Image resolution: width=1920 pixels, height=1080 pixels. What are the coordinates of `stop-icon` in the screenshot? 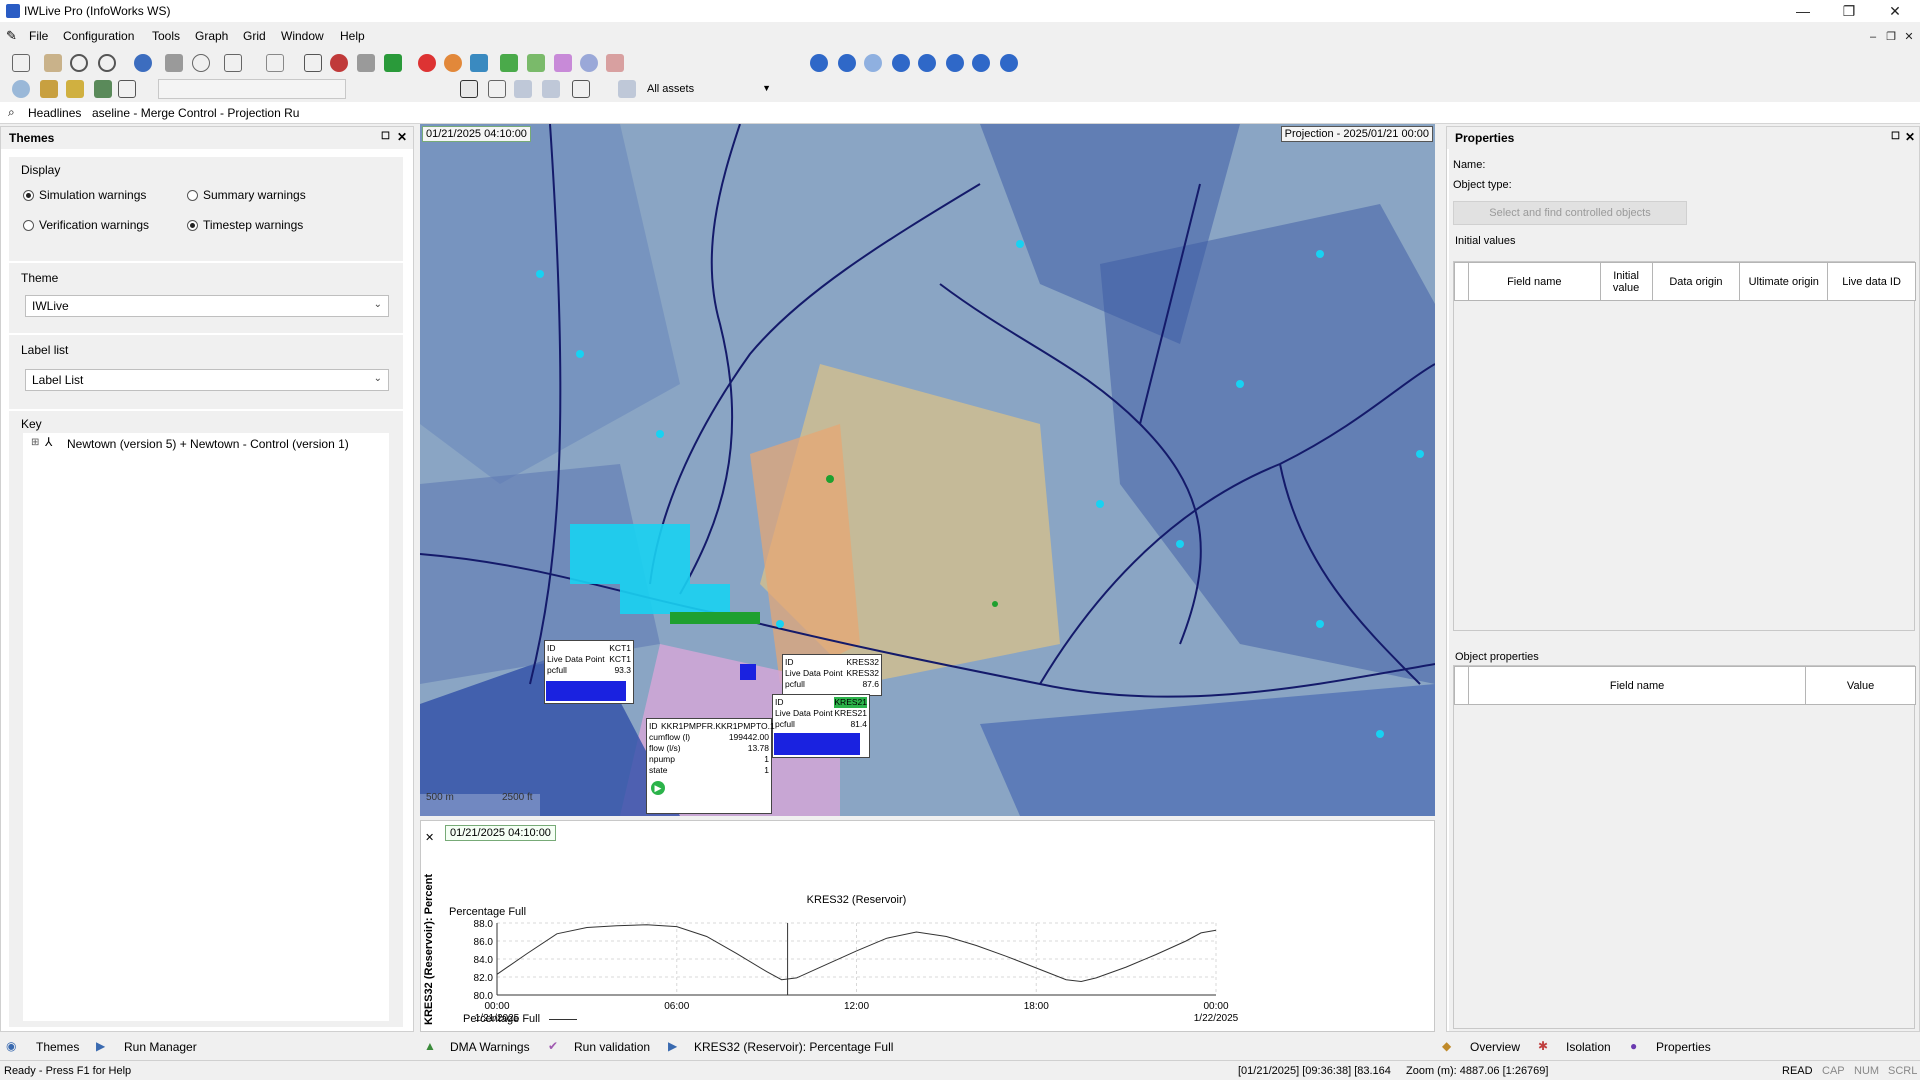 It's located at (427, 63).